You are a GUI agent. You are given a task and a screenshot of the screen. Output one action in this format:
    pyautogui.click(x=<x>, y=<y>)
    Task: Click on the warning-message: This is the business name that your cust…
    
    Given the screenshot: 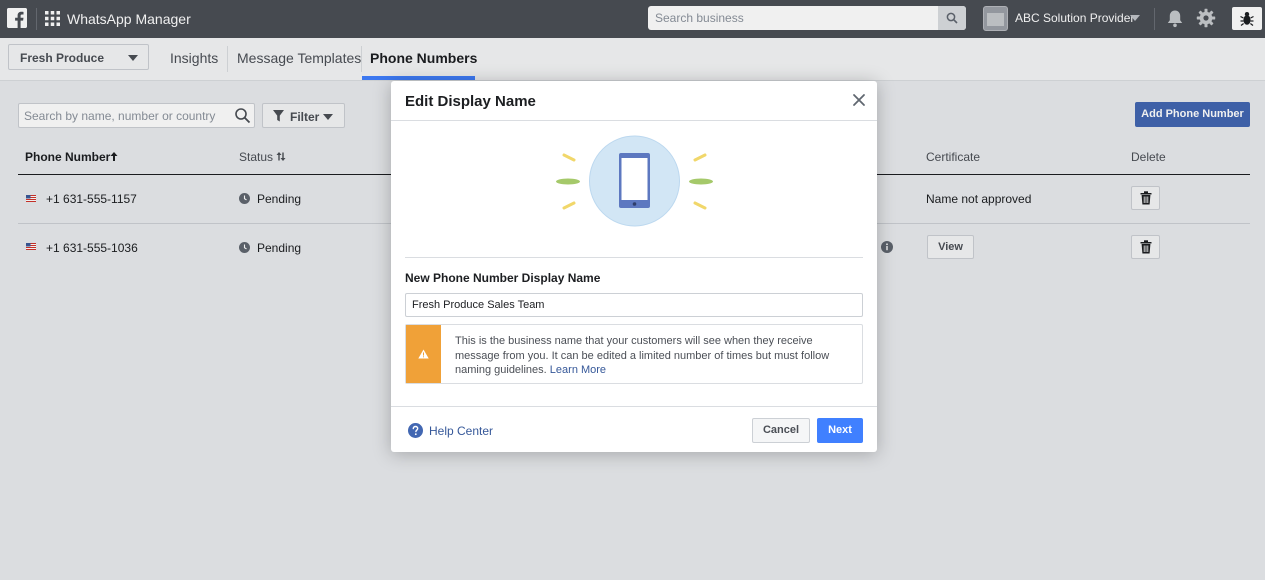 What is the action you would take?
    pyautogui.click(x=642, y=355)
    